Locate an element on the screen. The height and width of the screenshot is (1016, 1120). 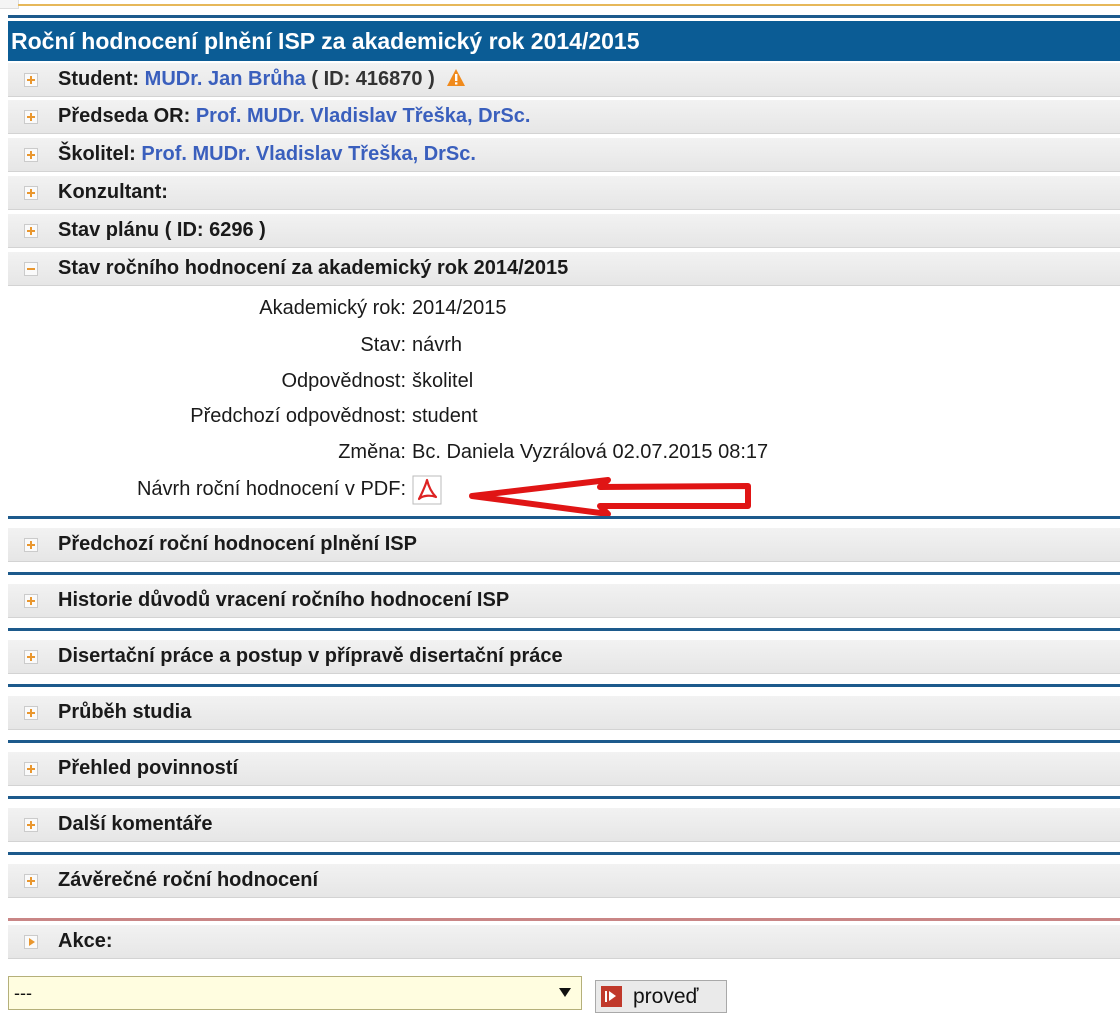
section-label: Další komentáře is located at coordinates (135, 824).